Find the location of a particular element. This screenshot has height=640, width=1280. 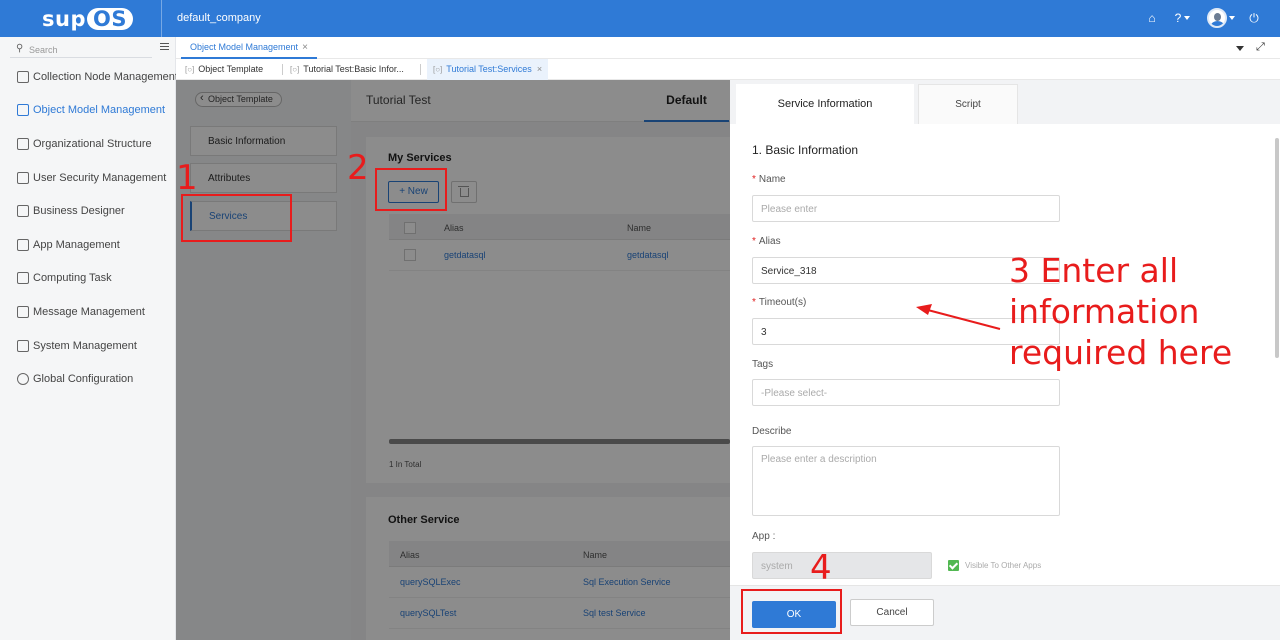

tags-select: -Please select- is located at coordinates (906, 392).